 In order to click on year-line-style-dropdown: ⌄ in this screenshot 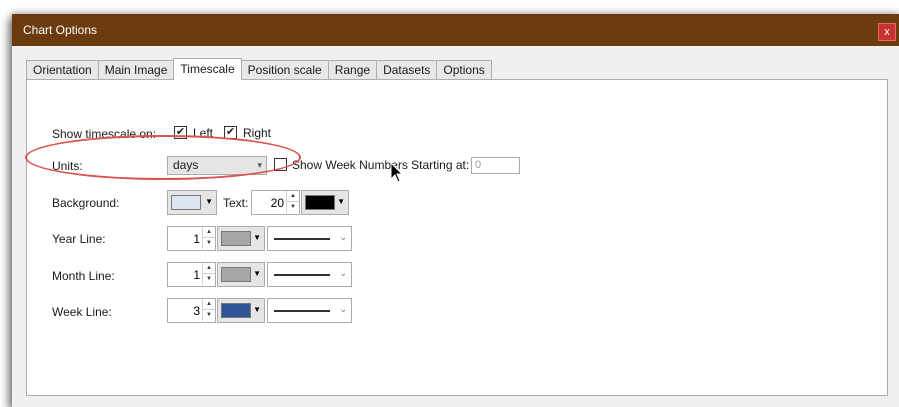, I will do `click(309, 238)`.